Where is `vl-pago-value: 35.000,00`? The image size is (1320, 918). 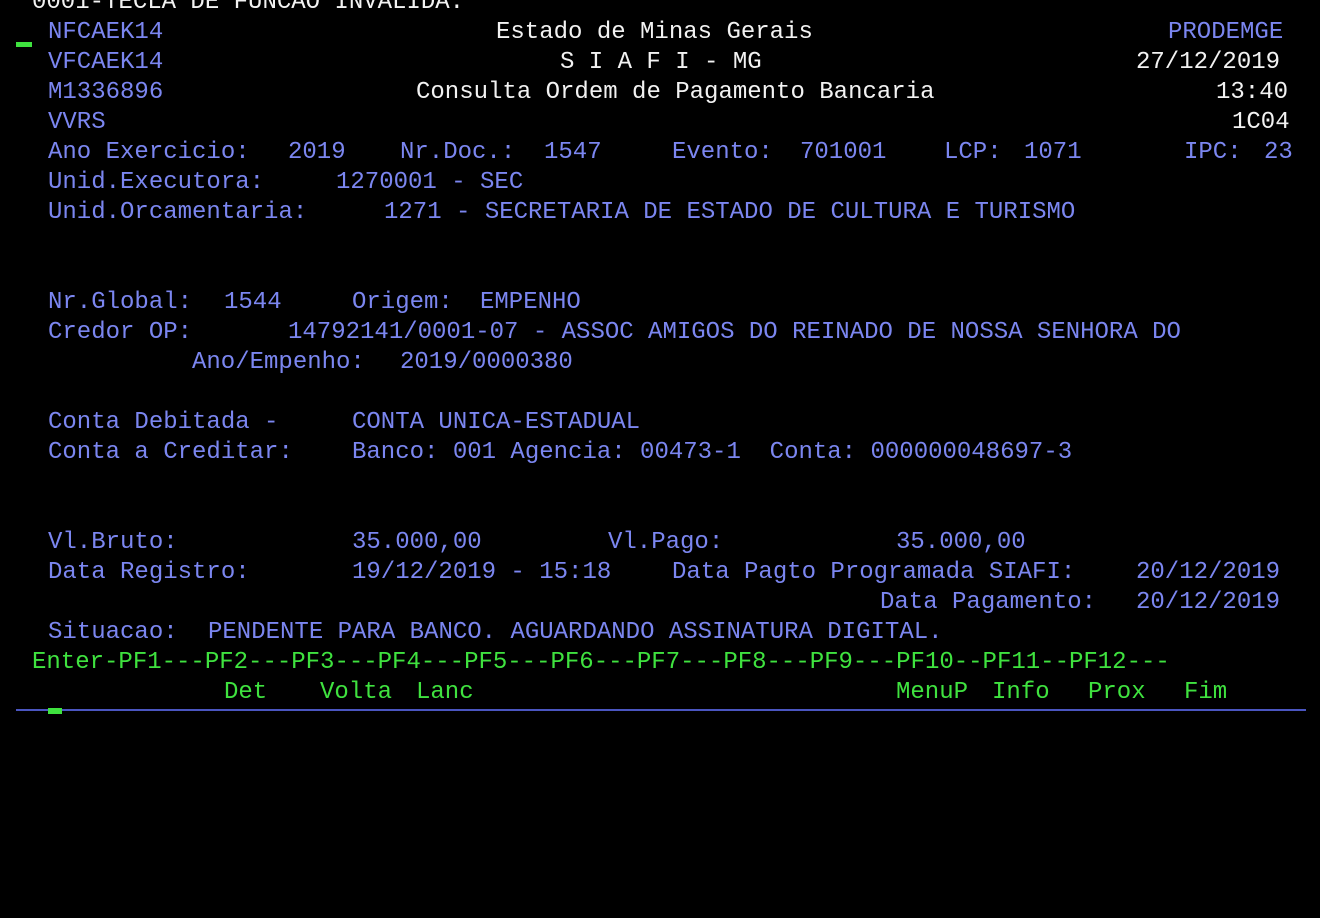 vl-pago-value: 35.000,00 is located at coordinates (961, 542).